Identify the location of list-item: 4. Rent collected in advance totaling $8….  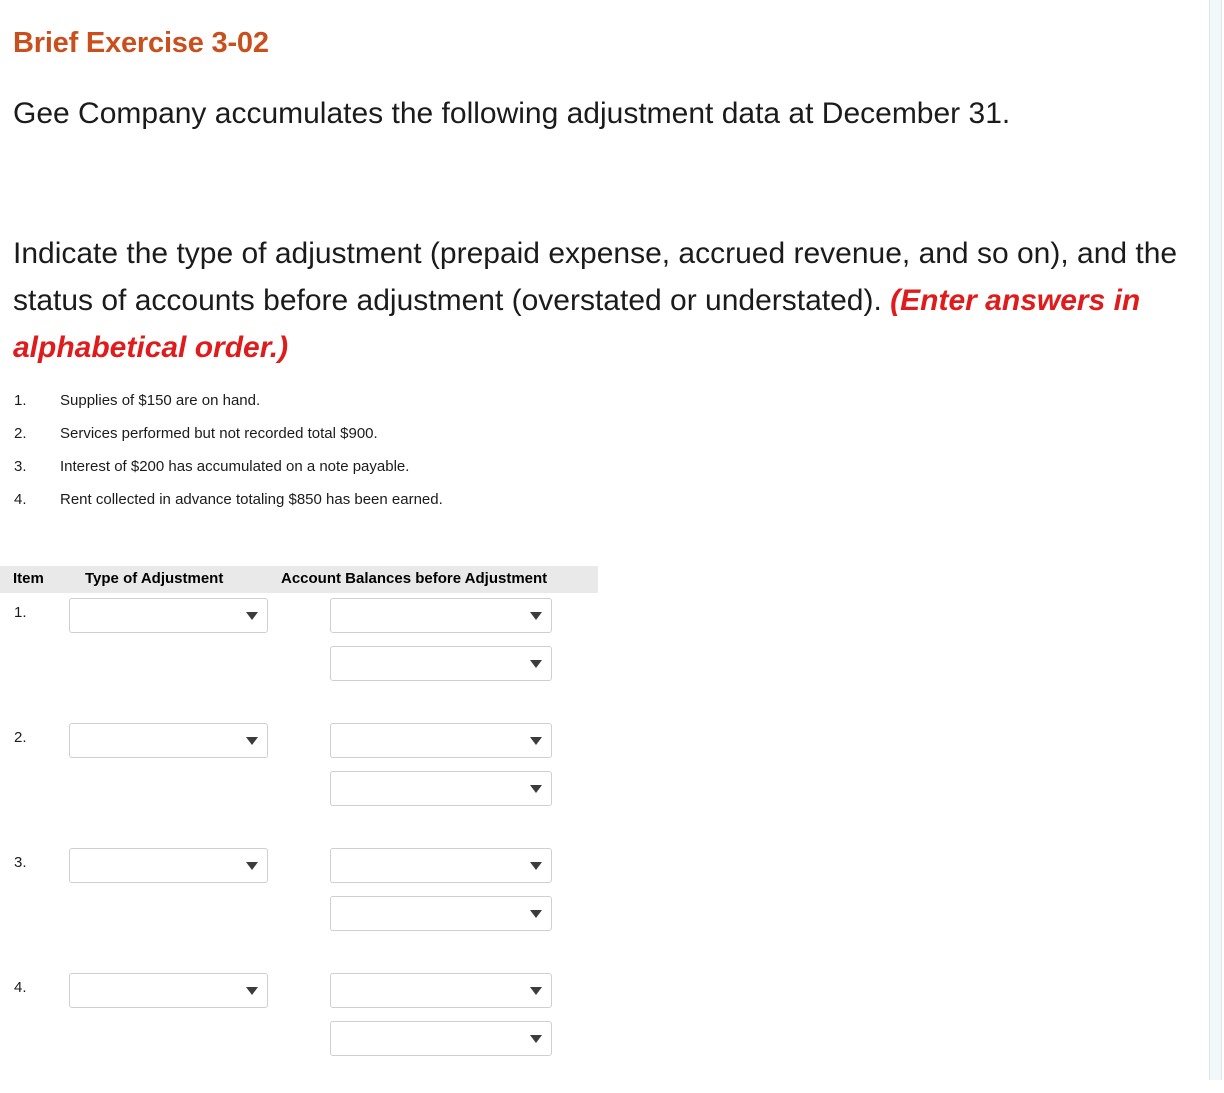
(350, 507).